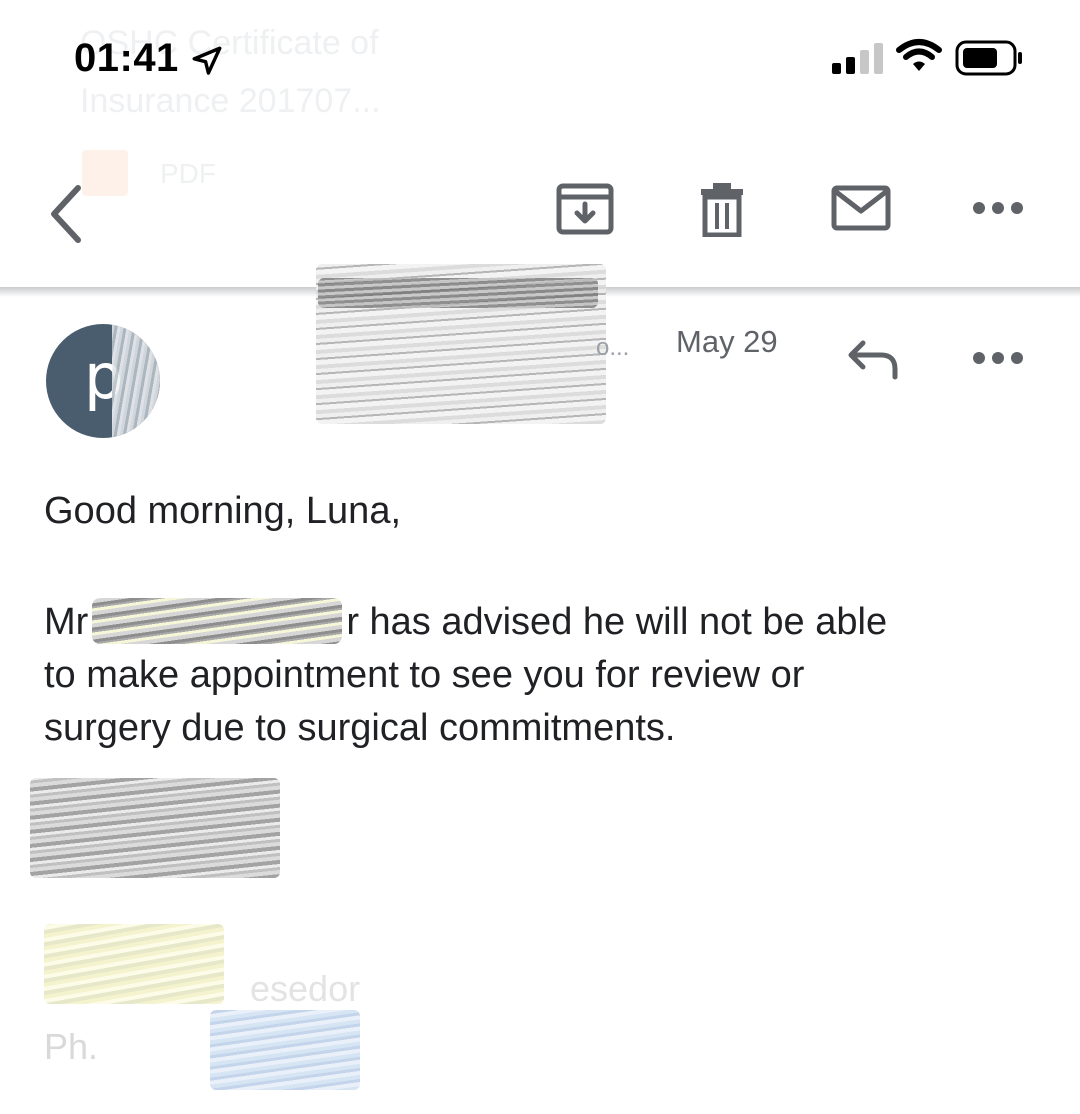  I want to click on archive-button, so click(585, 209).